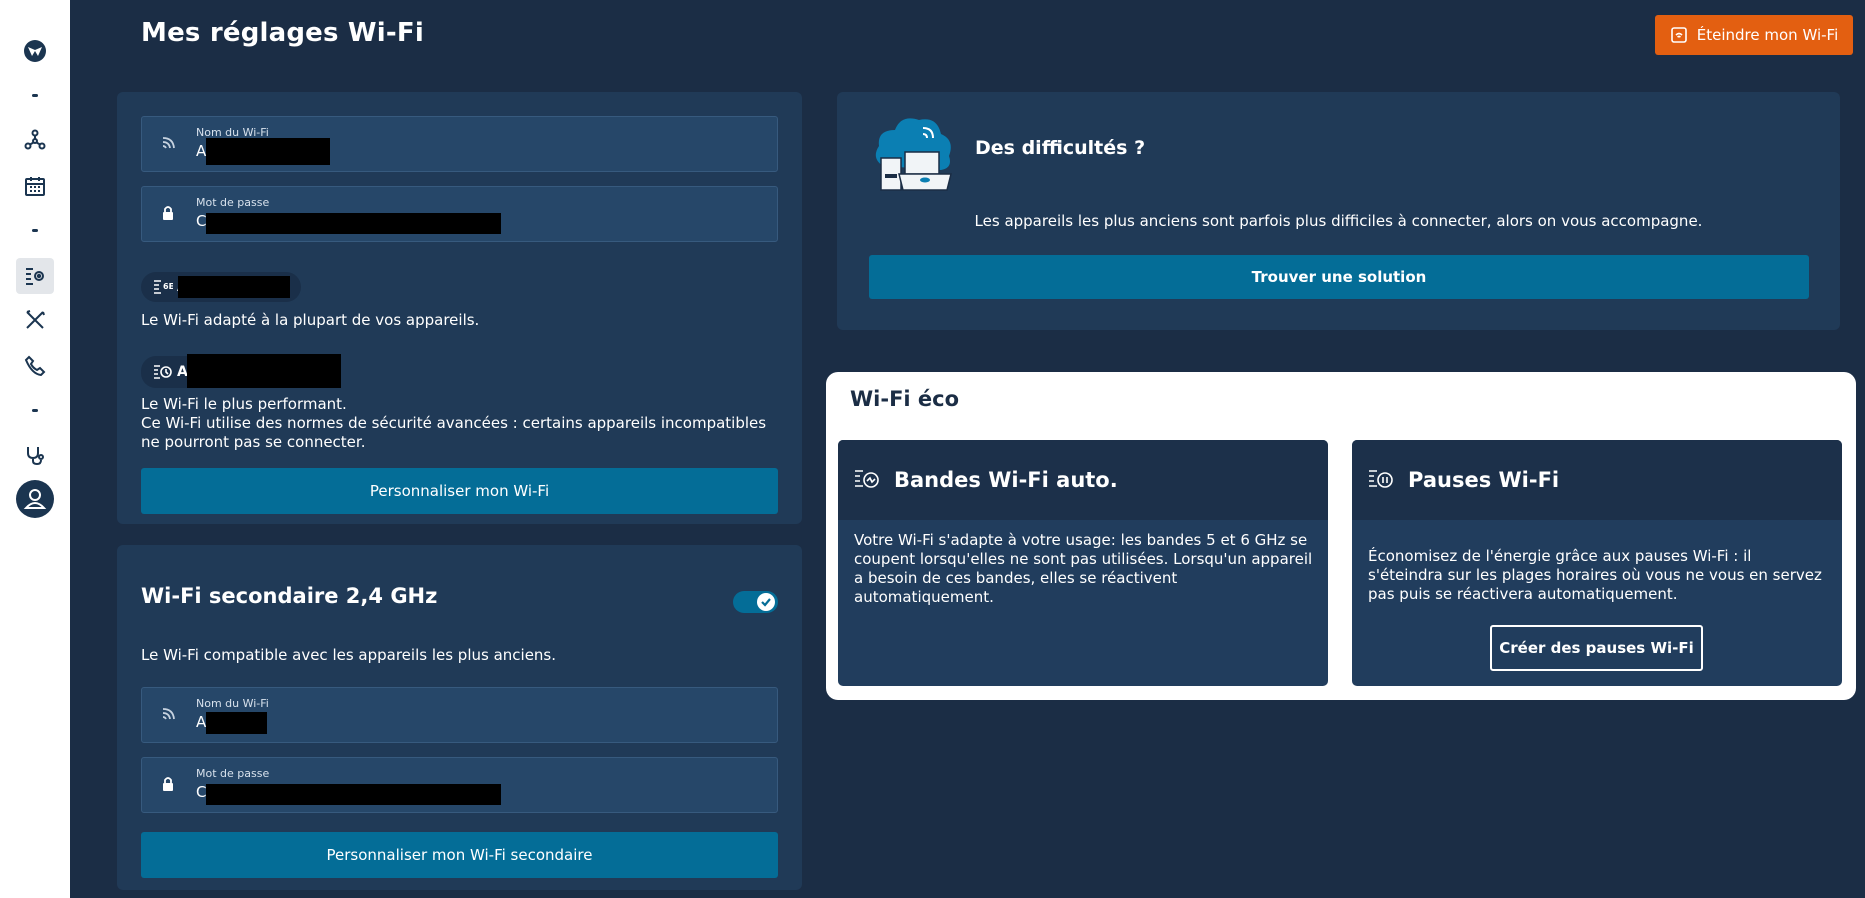 This screenshot has height=898, width=1865. I want to click on calendar-icon, so click(35, 186).